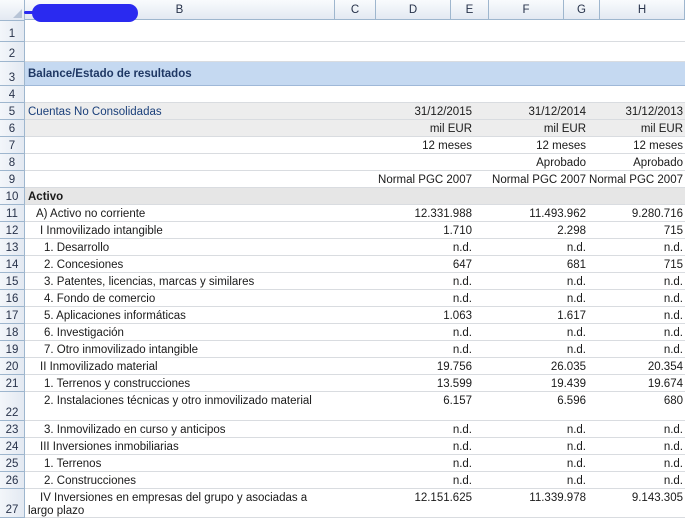 The height and width of the screenshot is (525, 685). Describe the element at coordinates (12, 406) in the screenshot. I see `row-header: 22` at that location.